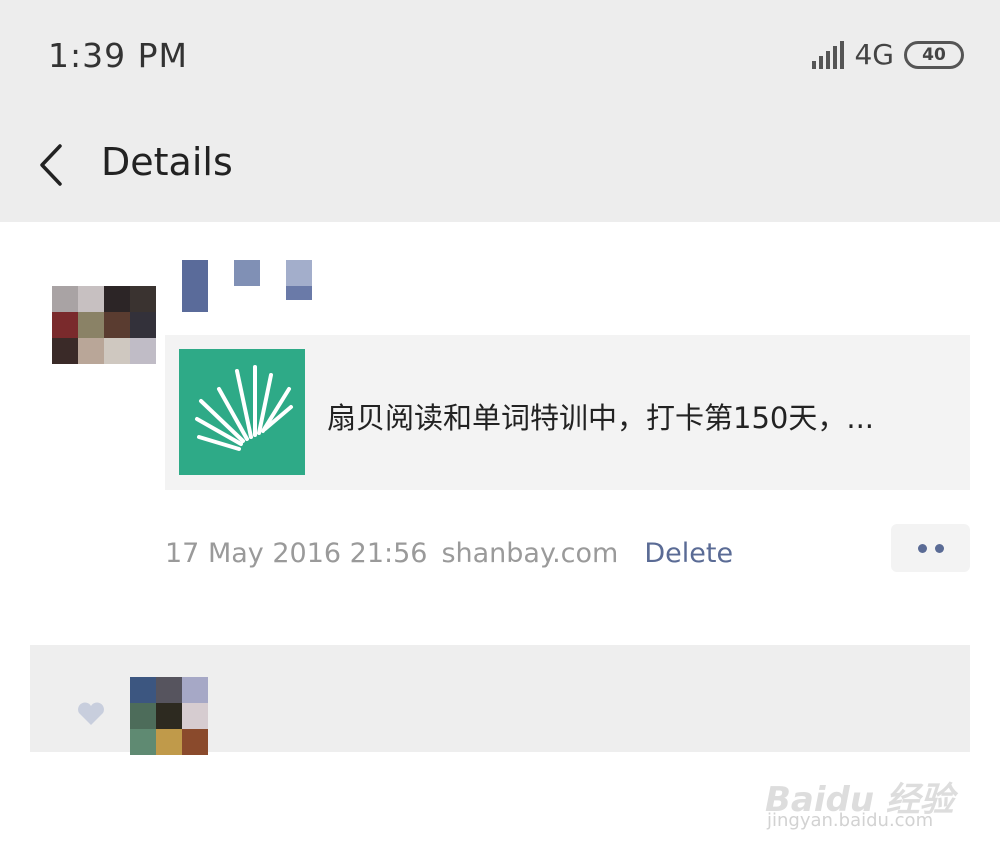 This screenshot has width=1000, height=856. I want to click on shanbay-logo-icon, so click(242, 412).